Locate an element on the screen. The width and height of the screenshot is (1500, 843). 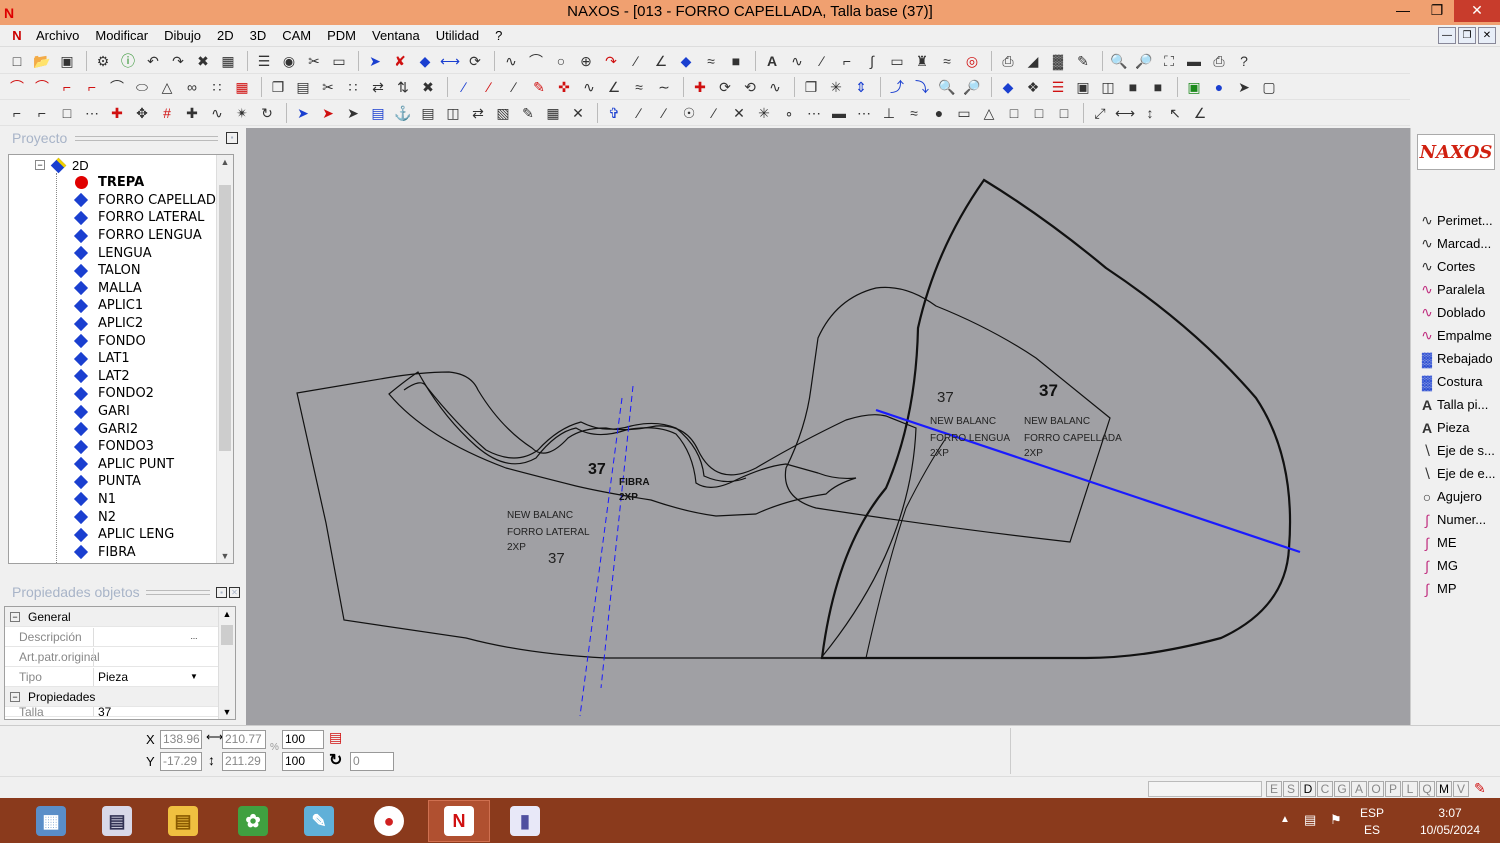
diamond2-icon: ◆ is located at coordinates (1008, 87).